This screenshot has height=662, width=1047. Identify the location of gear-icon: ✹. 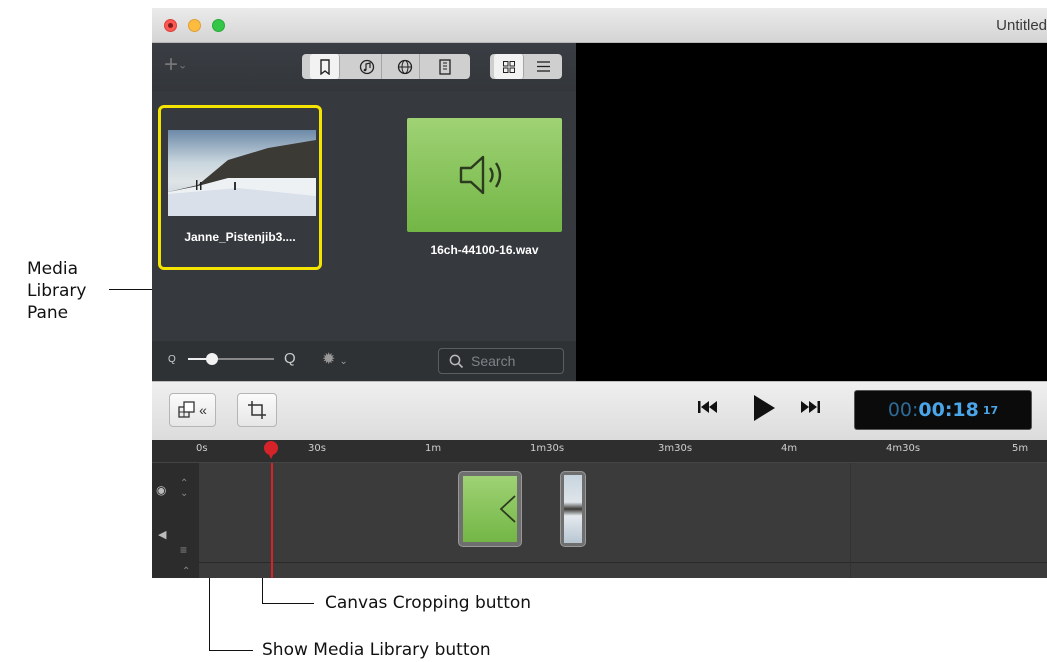
(329, 359).